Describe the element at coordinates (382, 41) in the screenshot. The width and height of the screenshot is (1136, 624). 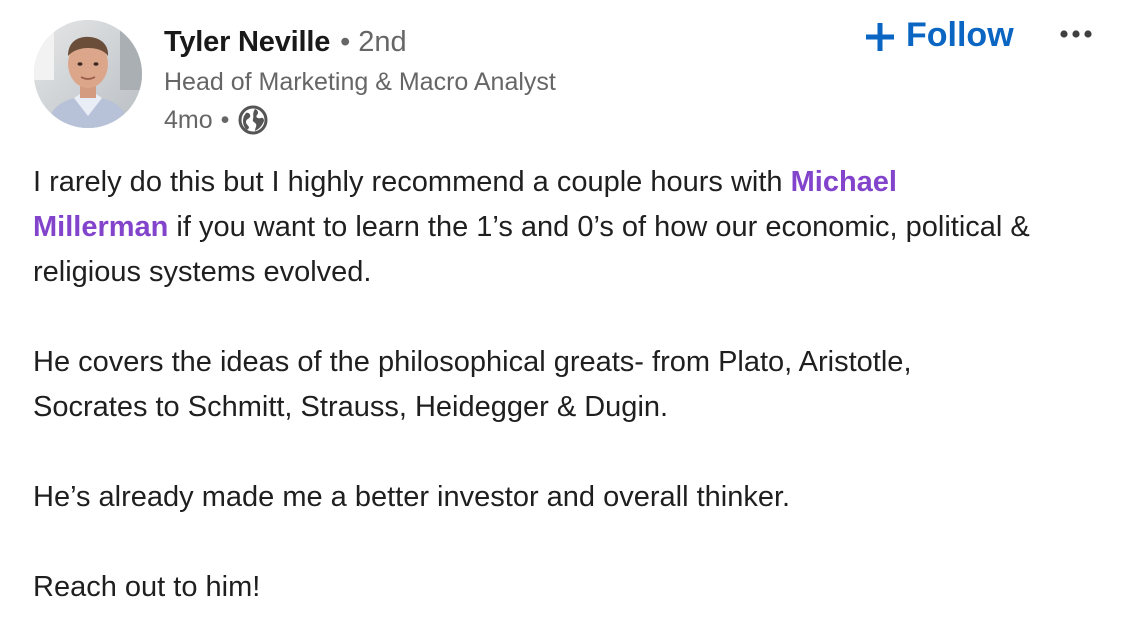
I see `connection-degree-label: 2nd` at that location.